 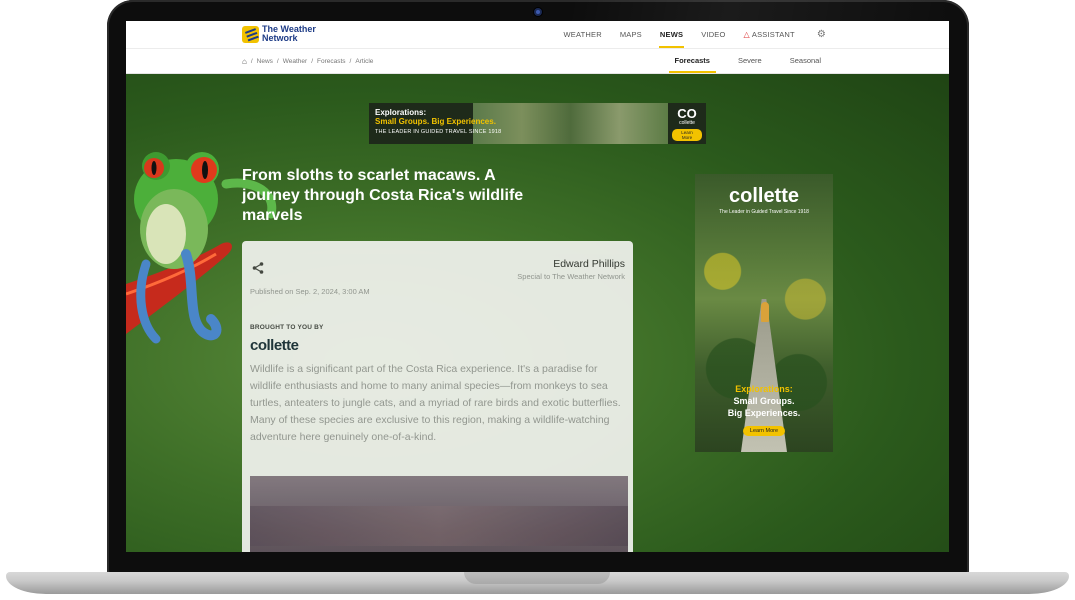 What do you see at coordinates (773, 34) in the screenshot?
I see `nav-assistant-label: ASSISTANT` at bounding box center [773, 34].